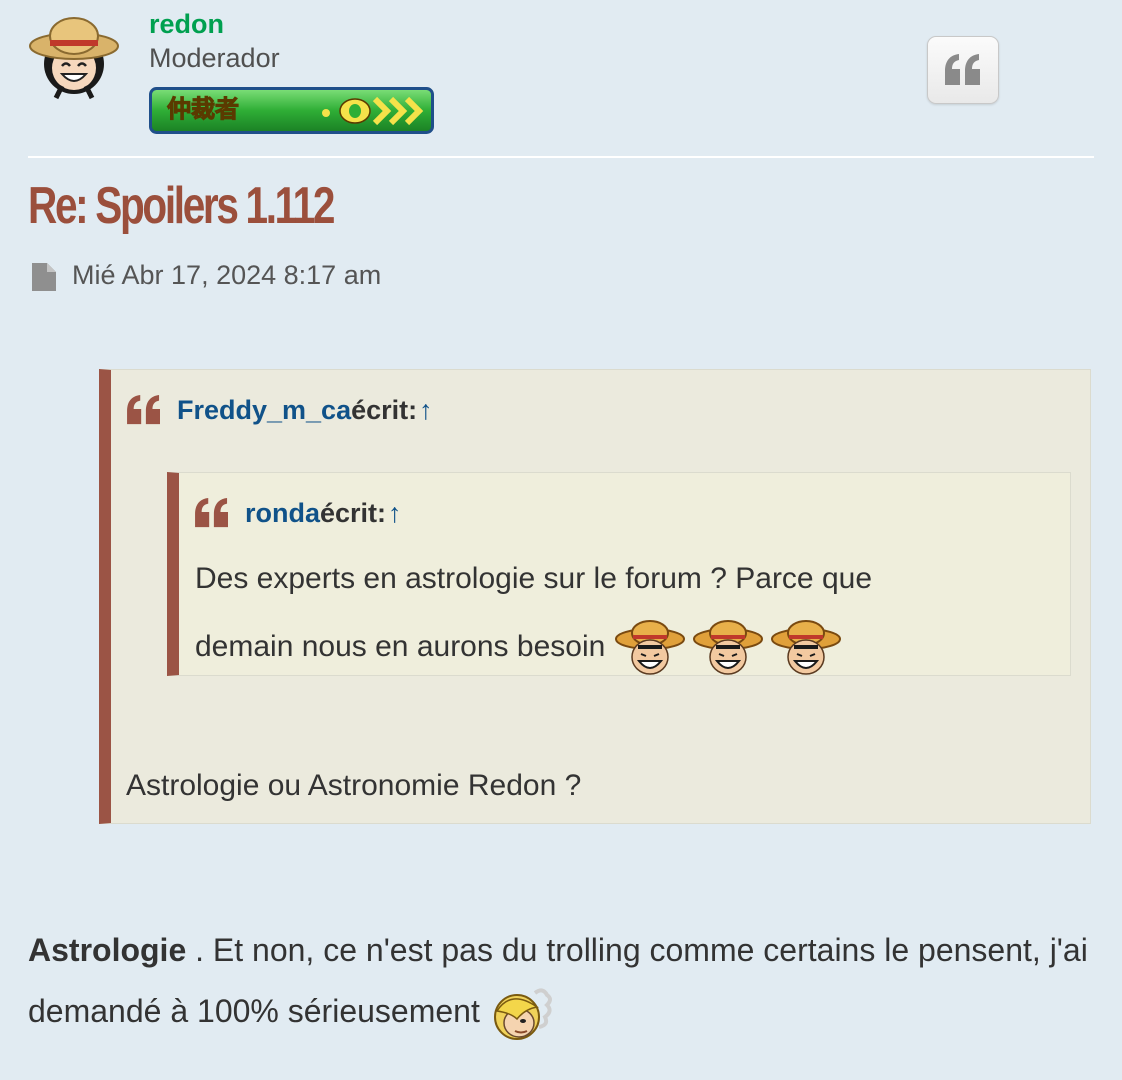  Describe the element at coordinates (291, 110) in the screenshot. I see `rank-badge: 仲裁者` at that location.